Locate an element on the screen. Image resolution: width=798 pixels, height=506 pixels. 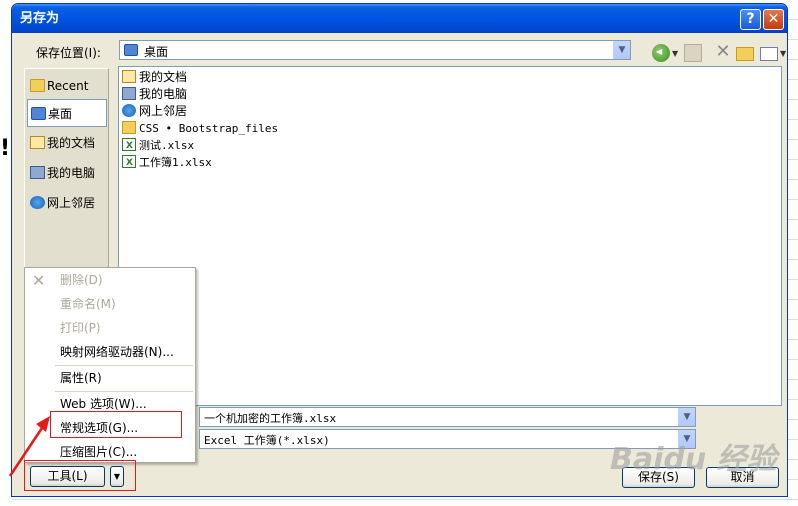
dialog-titlebar: 另存为 ? ✕ is located at coordinates (399, 18).